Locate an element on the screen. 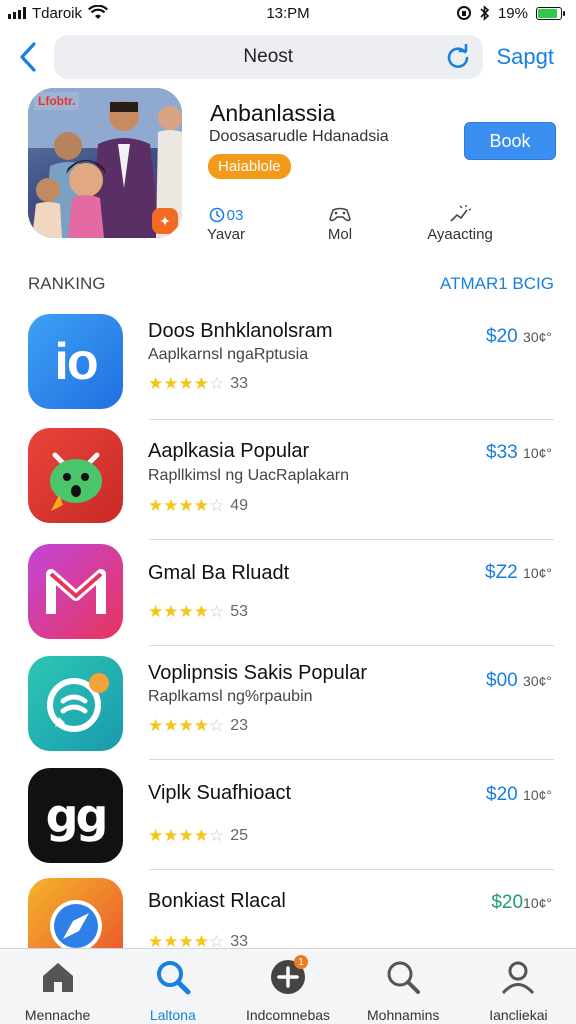  app-rating: ★★★★☆ 25 is located at coordinates (198, 836).